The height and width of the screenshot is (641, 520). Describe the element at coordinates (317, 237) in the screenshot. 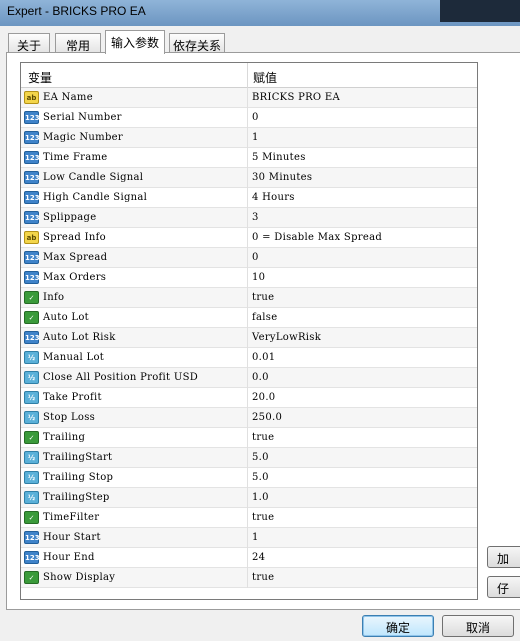

I see `parameter-value: 0 = Disable Max Spread` at that location.